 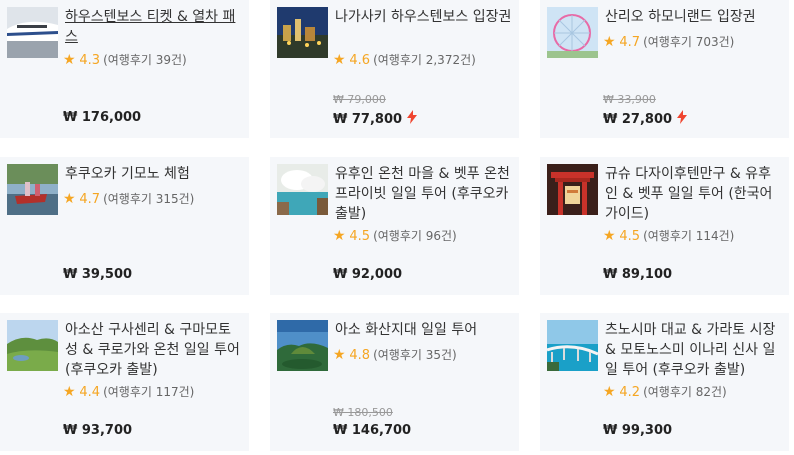 What do you see at coordinates (689, 42) in the screenshot?
I see `review-count: (여행후기 703건)` at bounding box center [689, 42].